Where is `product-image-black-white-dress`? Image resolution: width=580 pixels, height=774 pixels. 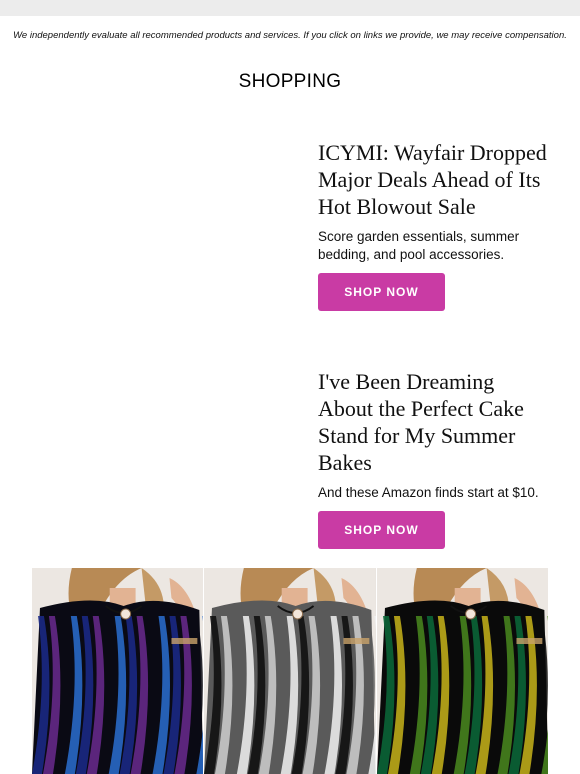
product-image-black-white-dress is located at coordinates (290, 671).